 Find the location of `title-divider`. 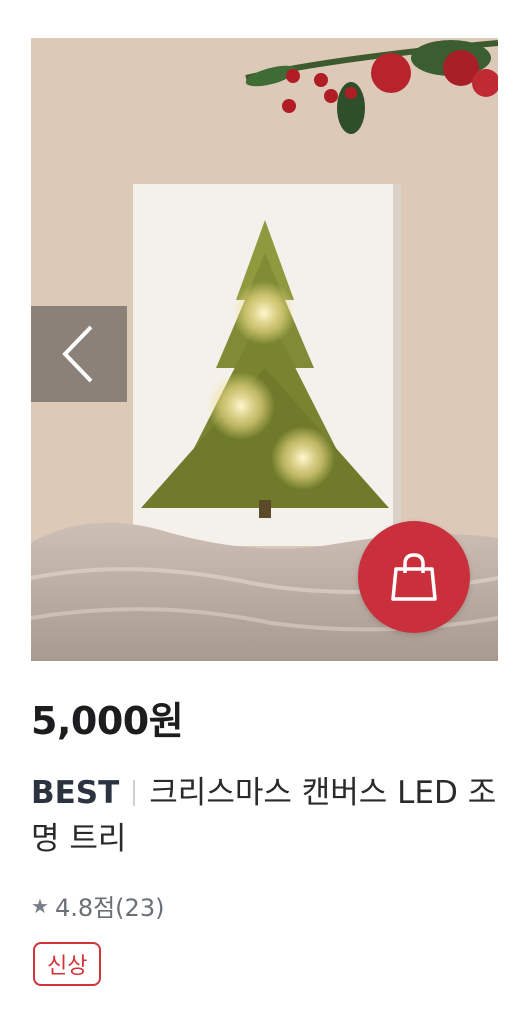

title-divider is located at coordinates (134, 793).